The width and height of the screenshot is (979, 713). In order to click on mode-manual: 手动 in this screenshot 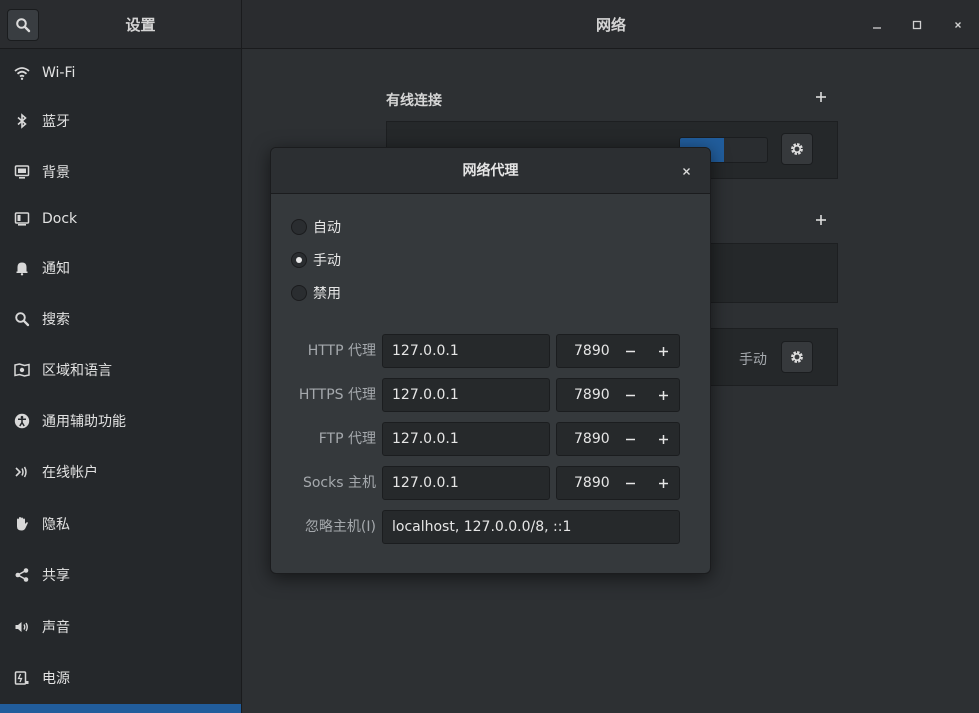, I will do `click(316, 260)`.